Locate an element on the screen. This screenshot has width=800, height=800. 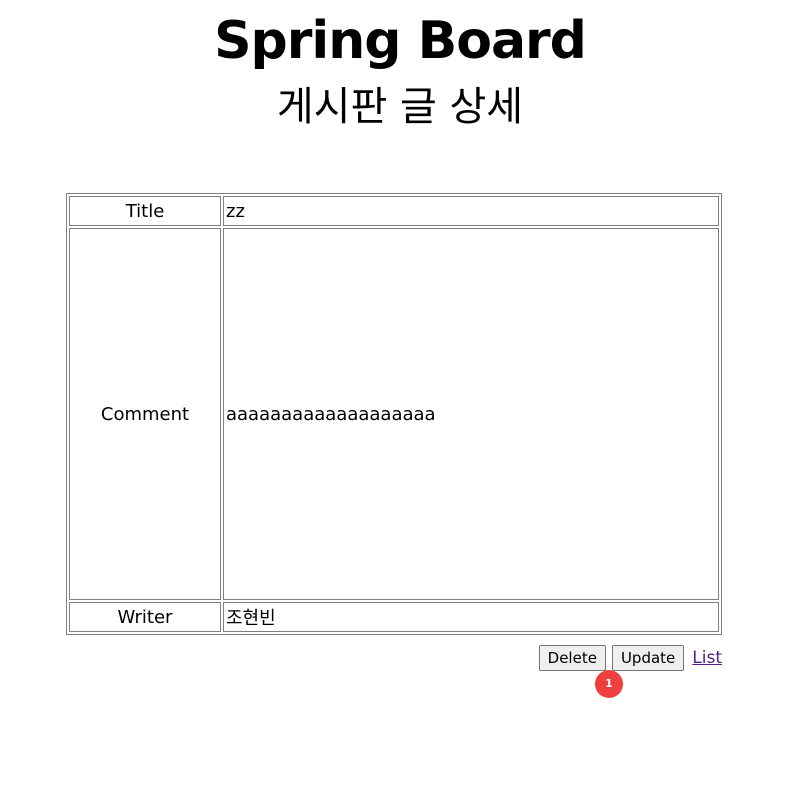
action-bar: Delete Update List is located at coordinates (630, 658).